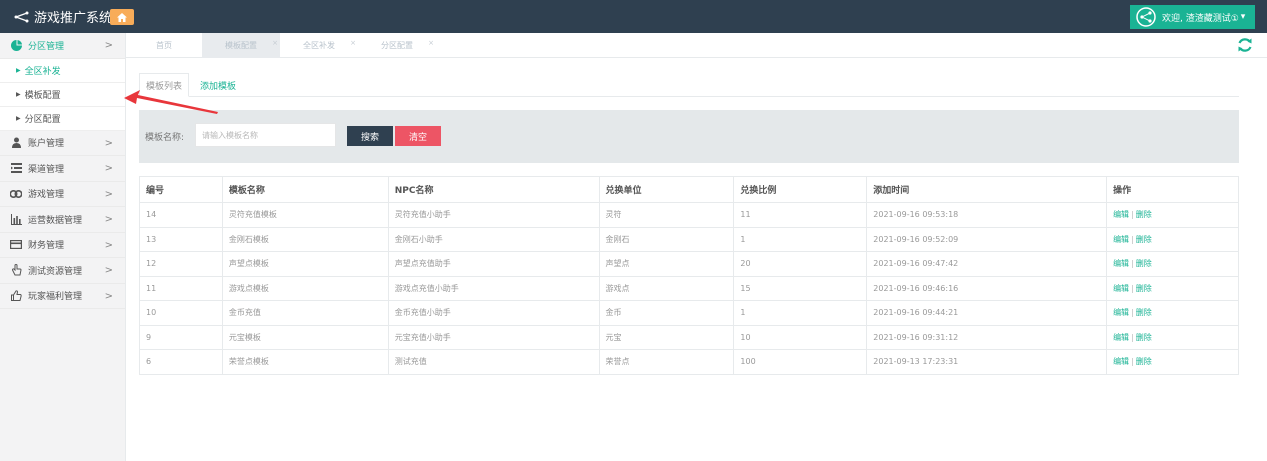 The width and height of the screenshot is (1267, 461). Describe the element at coordinates (800, 362) in the screenshot. I see `cell-exchange-ratio: 100` at that location.